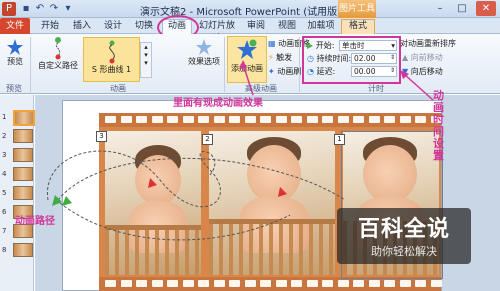 This screenshot has height=291, width=500. Describe the element at coordinates (35, 221) in the screenshot. I see `path-note: 动画路径` at that location.